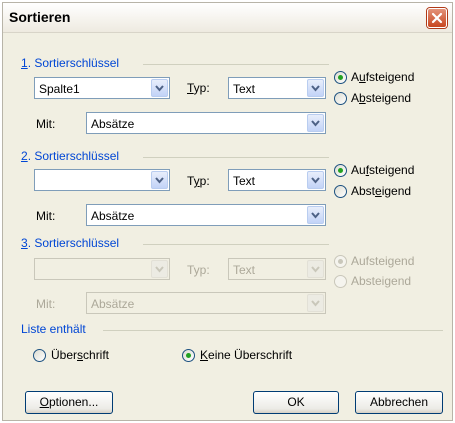 This screenshot has width=455, height=423. I want to click on no-header-row-label: Keine Überschrift, so click(246, 355).